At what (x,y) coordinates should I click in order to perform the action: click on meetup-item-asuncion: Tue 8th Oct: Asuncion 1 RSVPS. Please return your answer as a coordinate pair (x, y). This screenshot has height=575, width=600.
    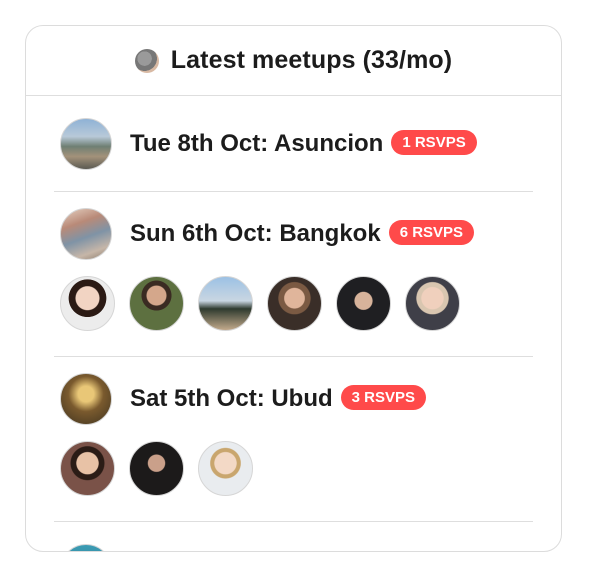
    Looking at the image, I should click on (293, 144).